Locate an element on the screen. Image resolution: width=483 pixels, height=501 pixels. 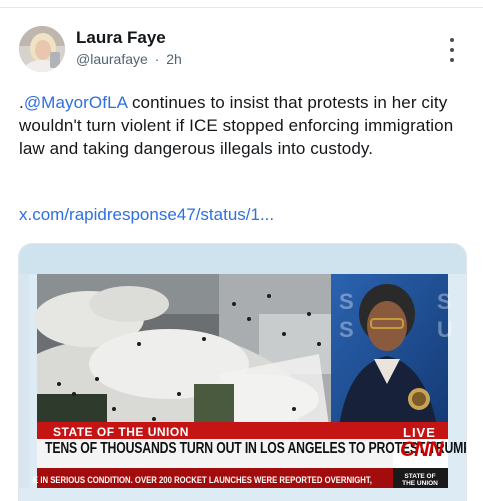
author-handle: @laurafaye is located at coordinates (112, 59).